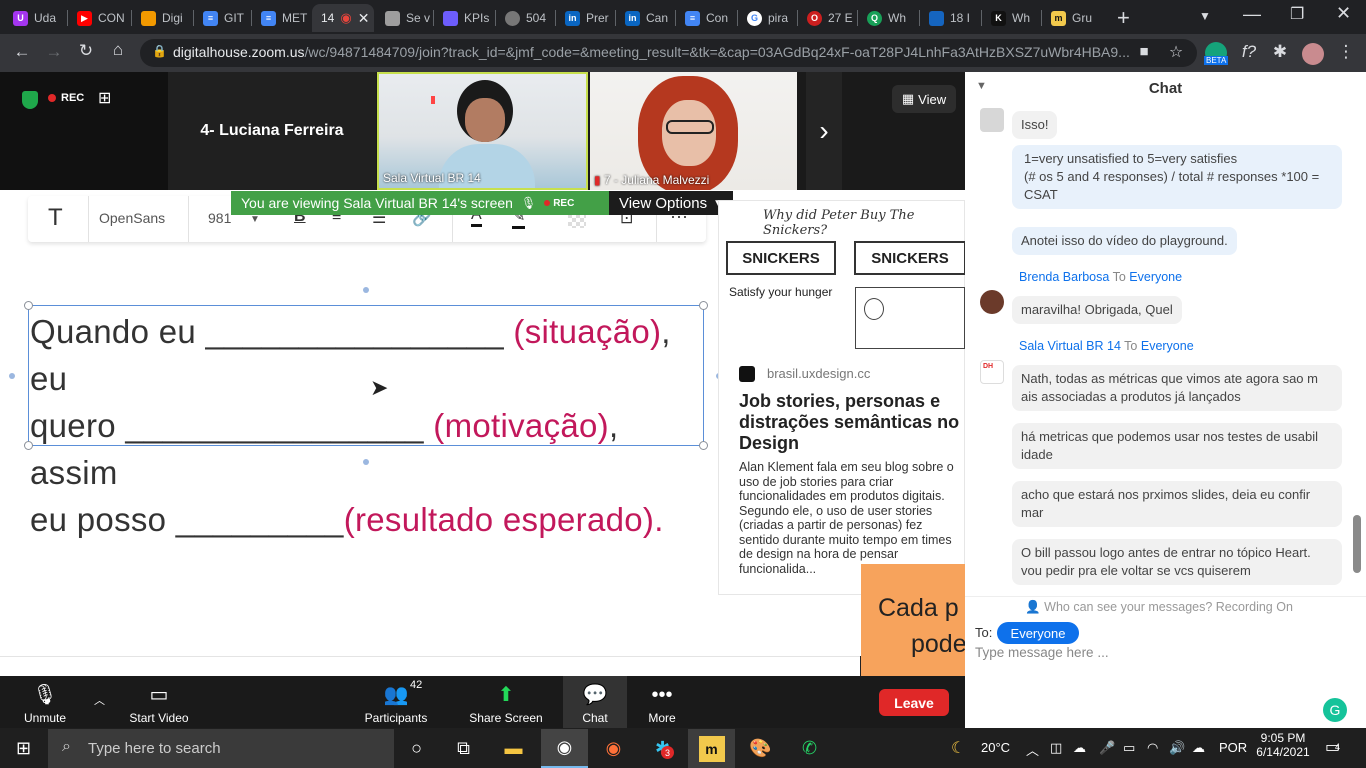 The image size is (1366, 768). What do you see at coordinates (1032, 512) in the screenshot?
I see `message-line: mar` at bounding box center [1032, 512].